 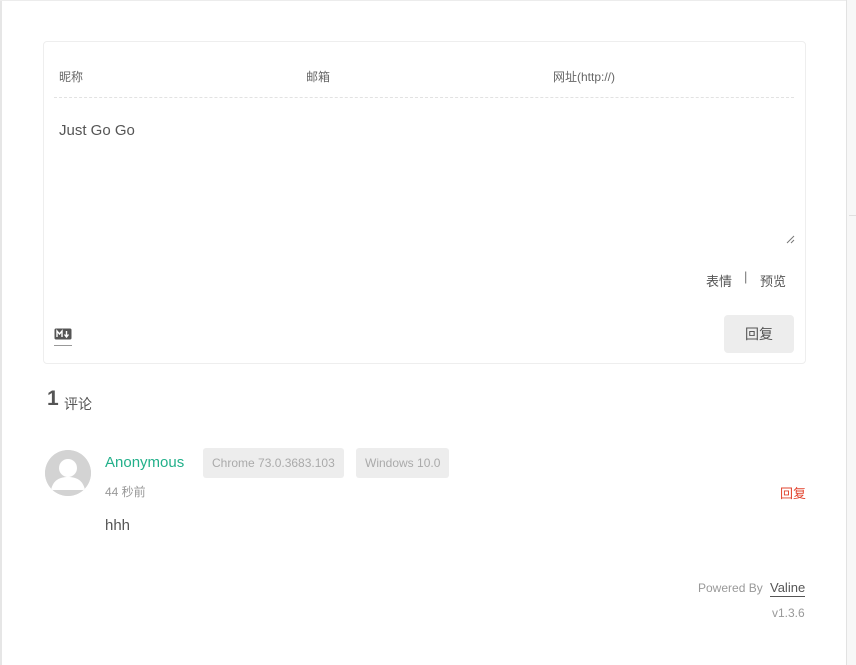 I want to click on default-avatar-icon, so click(x=68, y=473).